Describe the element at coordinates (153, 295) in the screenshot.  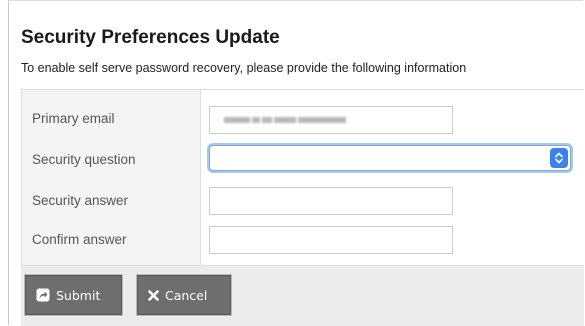
I see `x-icon` at that location.